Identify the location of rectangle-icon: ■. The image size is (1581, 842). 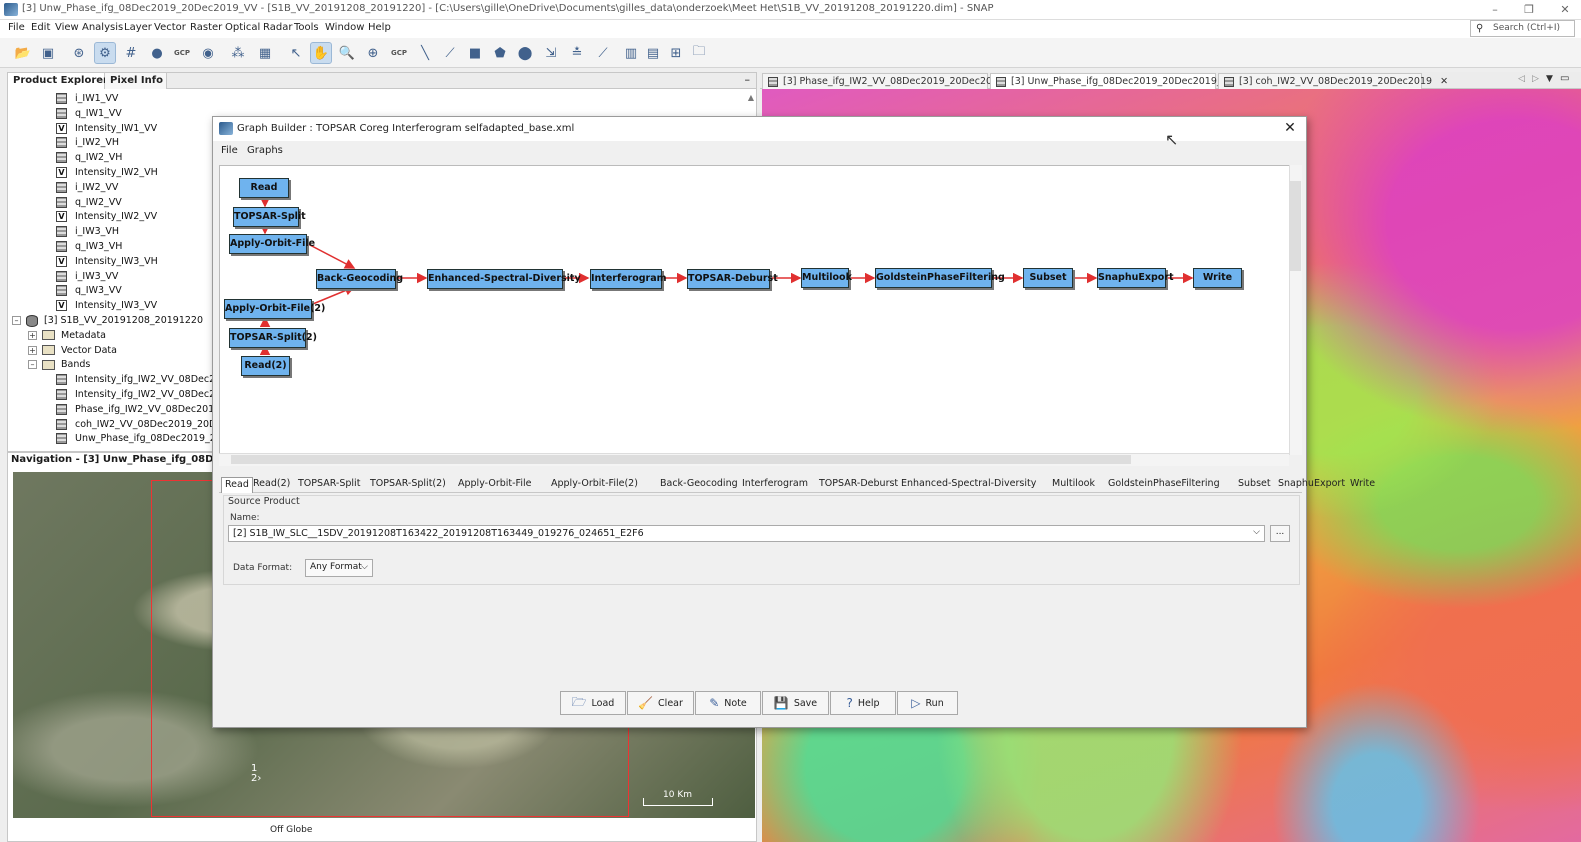
(475, 53).